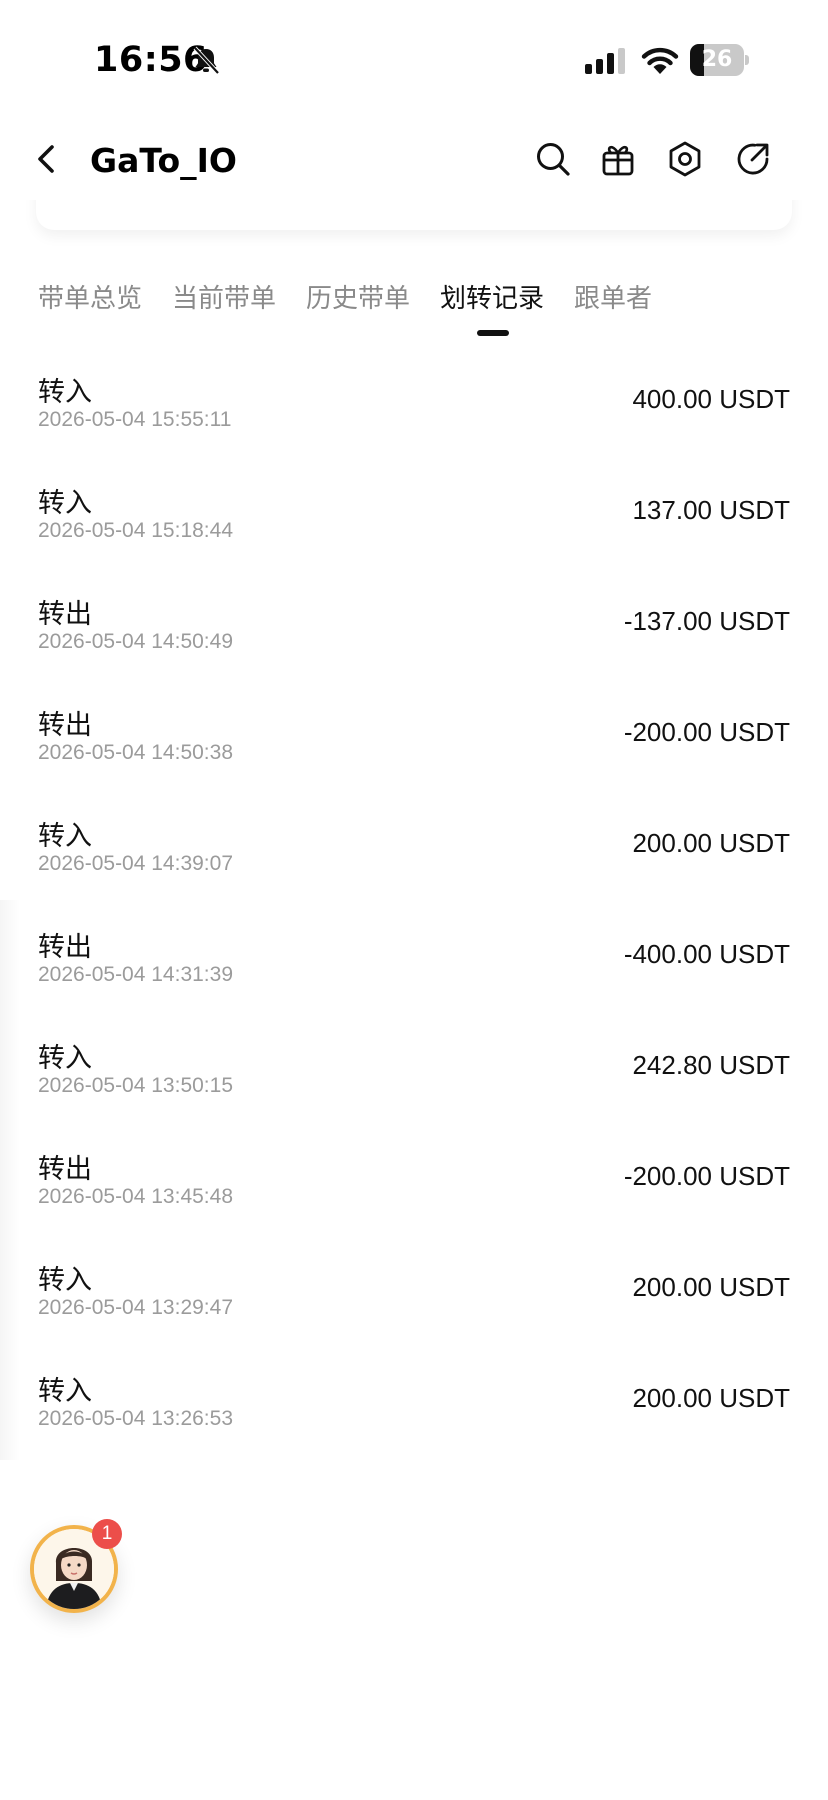 The height and width of the screenshot is (1800, 828). Describe the element at coordinates (135, 530) in the screenshot. I see `transfer-time: 2026-05-04 15:18:44` at that location.